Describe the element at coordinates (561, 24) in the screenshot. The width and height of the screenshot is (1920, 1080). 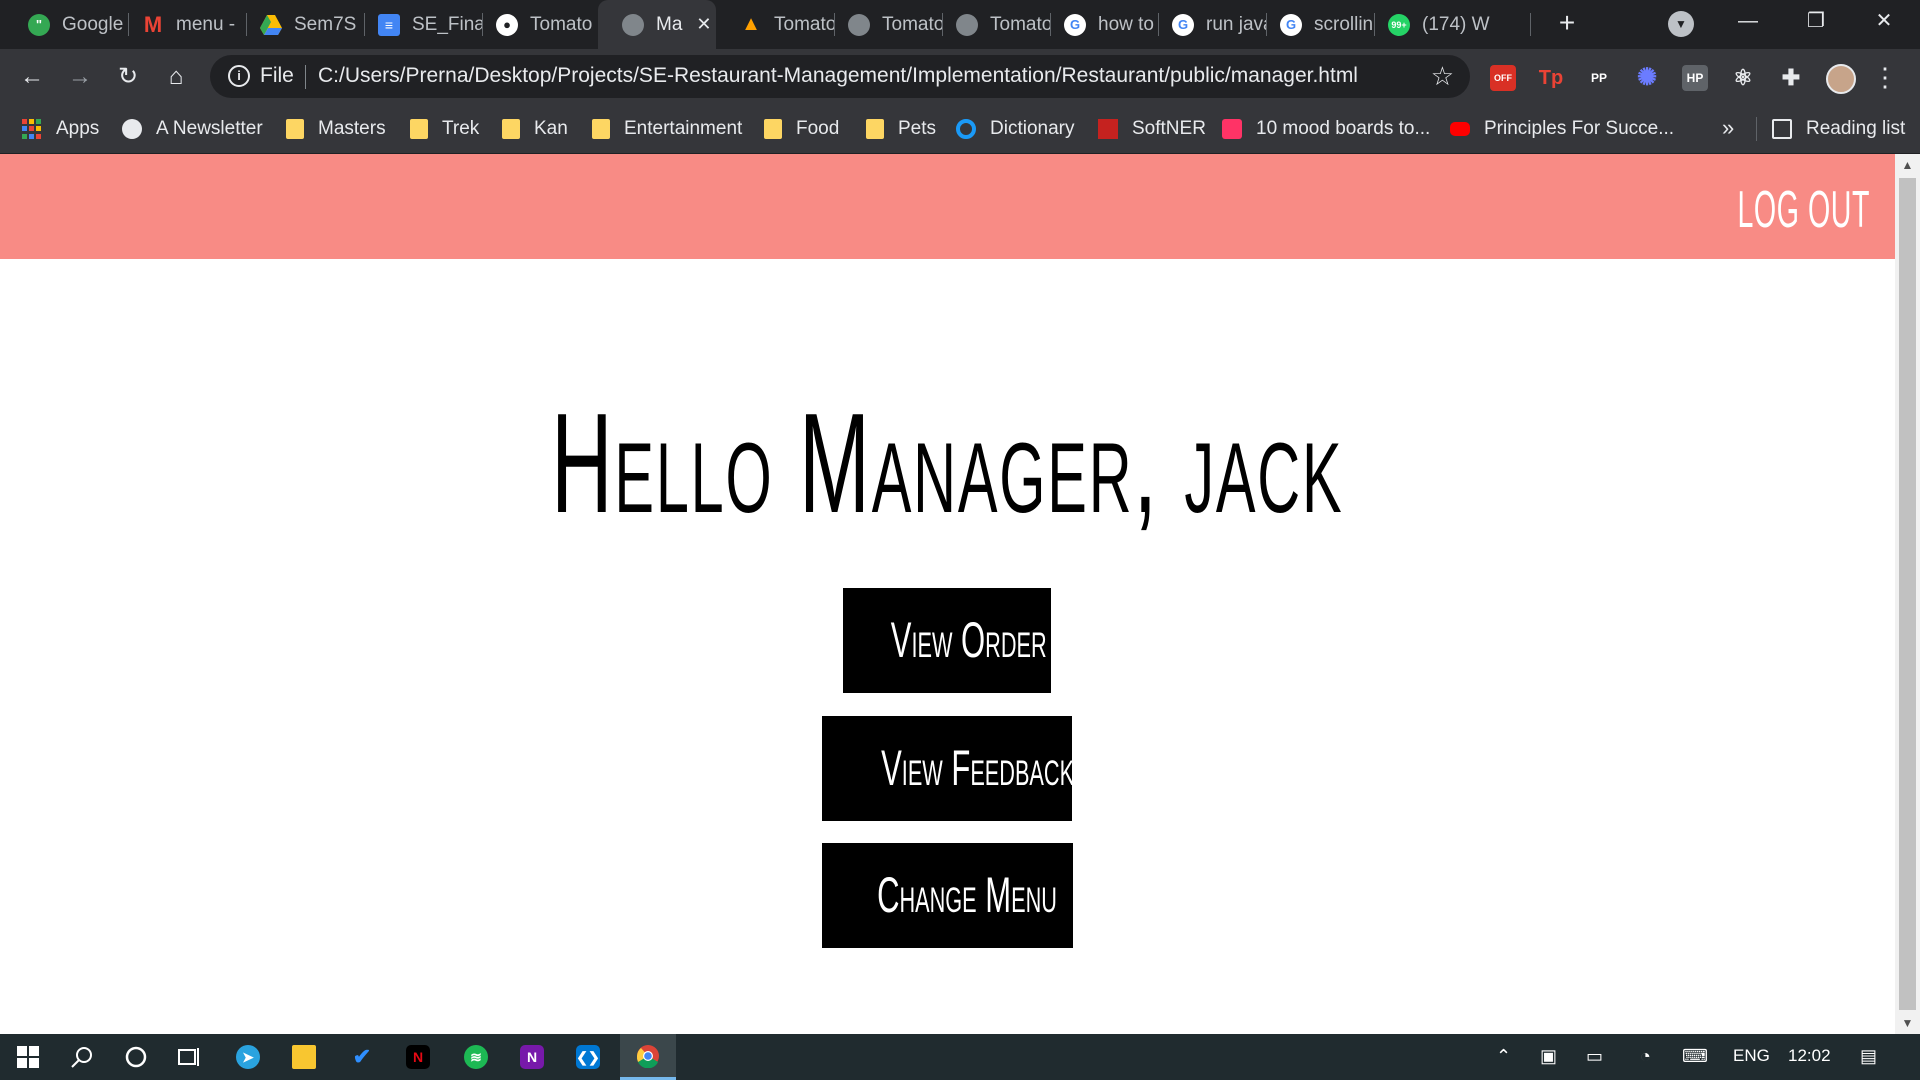
I see `tab-title: Tomato` at that location.